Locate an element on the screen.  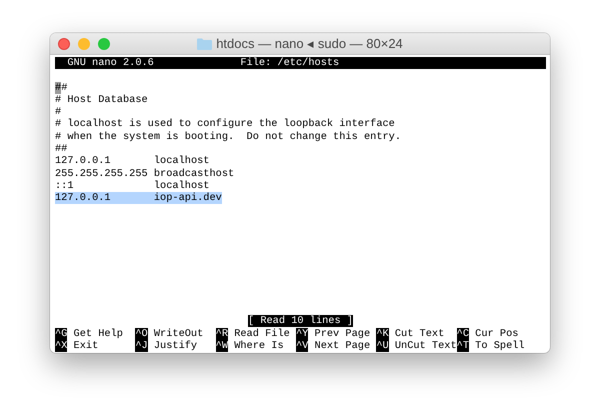
file-line: # Host Database is located at coordinates (101, 100).